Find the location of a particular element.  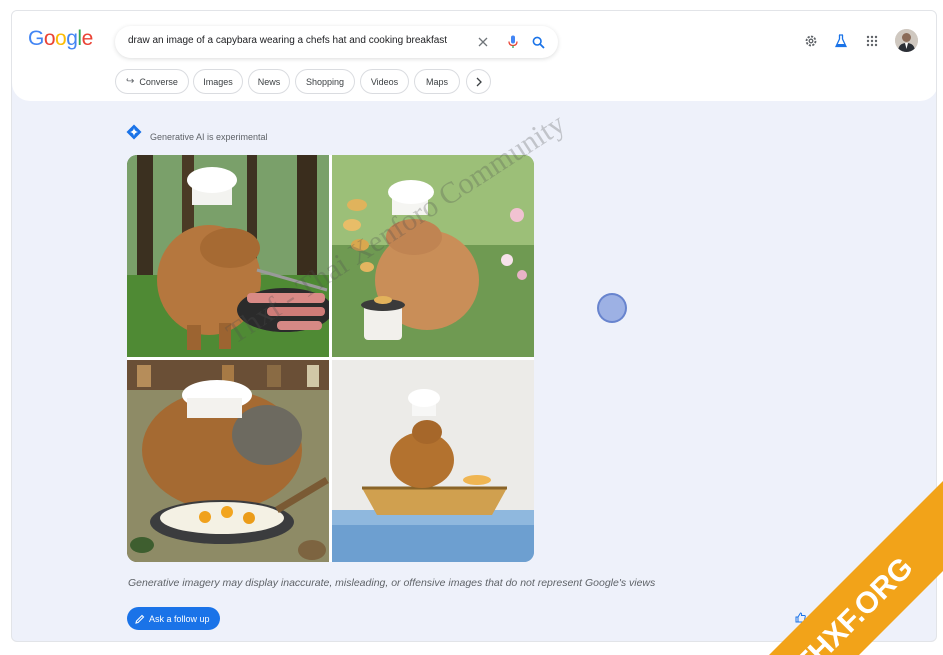

settings-icon is located at coordinates (811, 41).